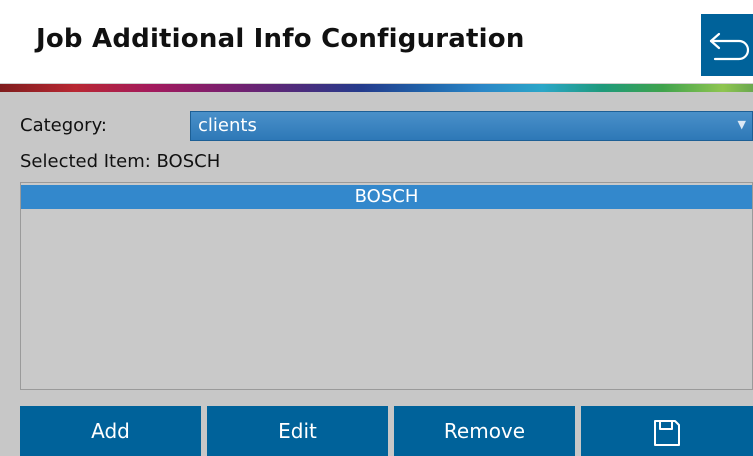  Describe the element at coordinates (471, 126) in the screenshot. I see `category-select: clients ▼` at that location.